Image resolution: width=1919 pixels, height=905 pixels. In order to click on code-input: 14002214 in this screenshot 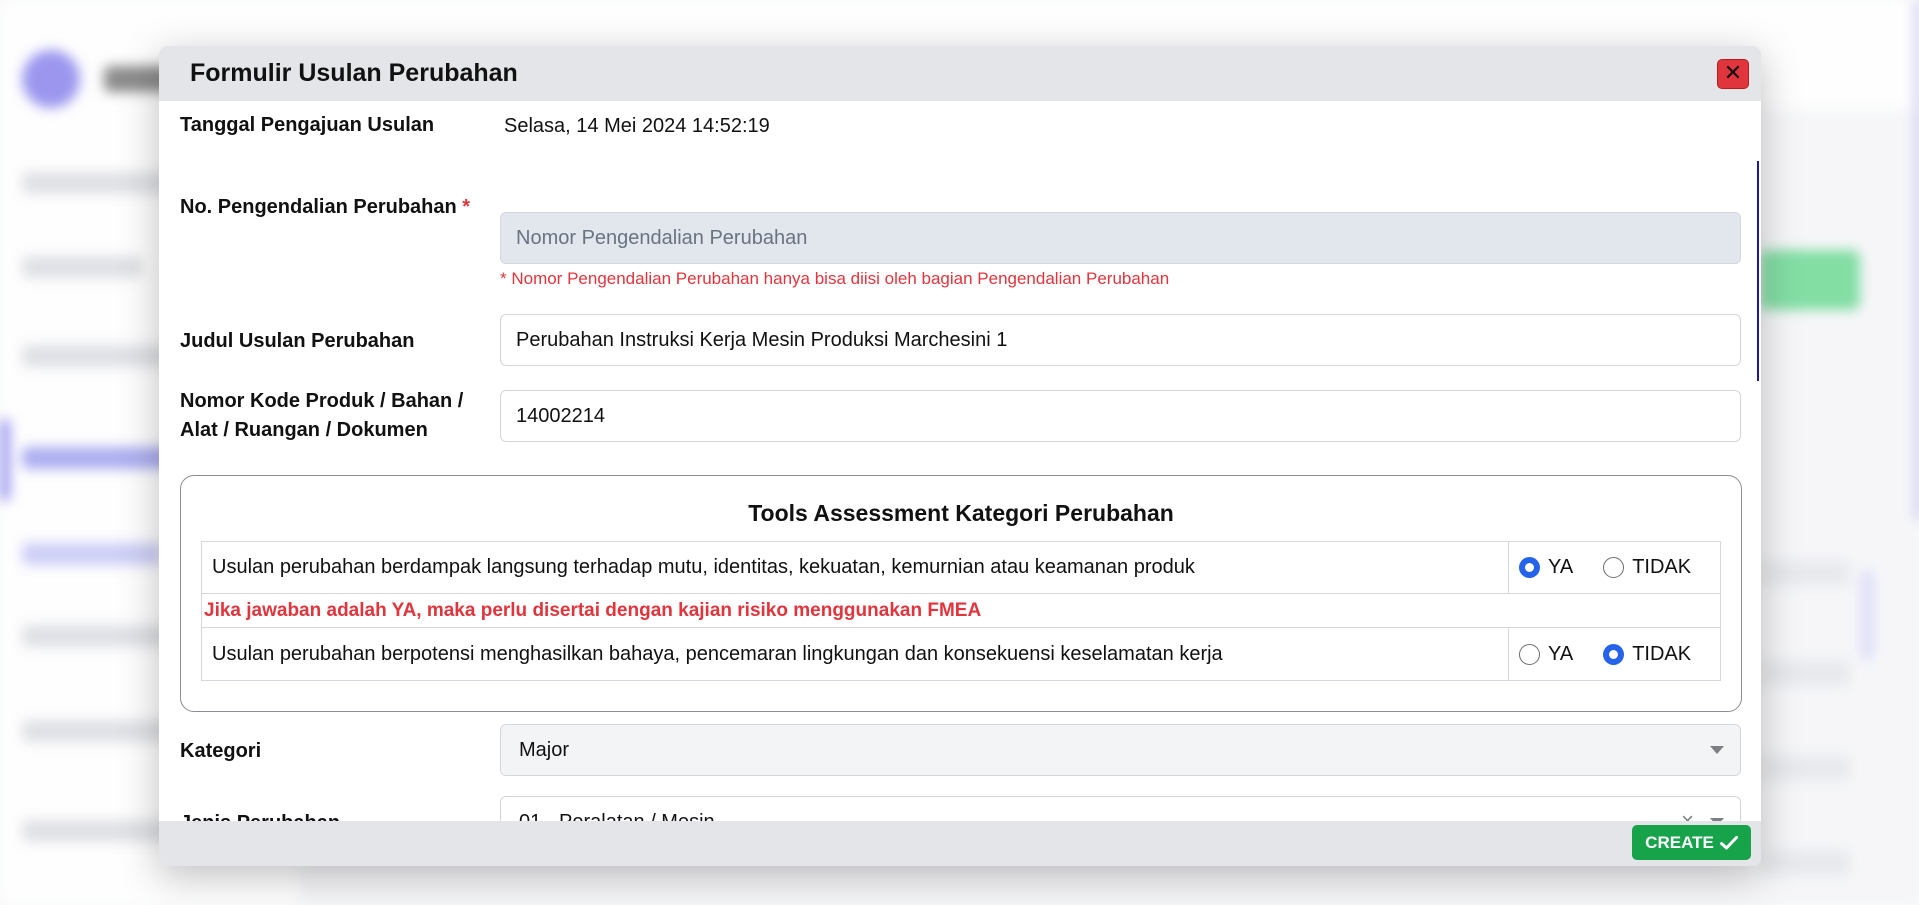, I will do `click(1120, 416)`.